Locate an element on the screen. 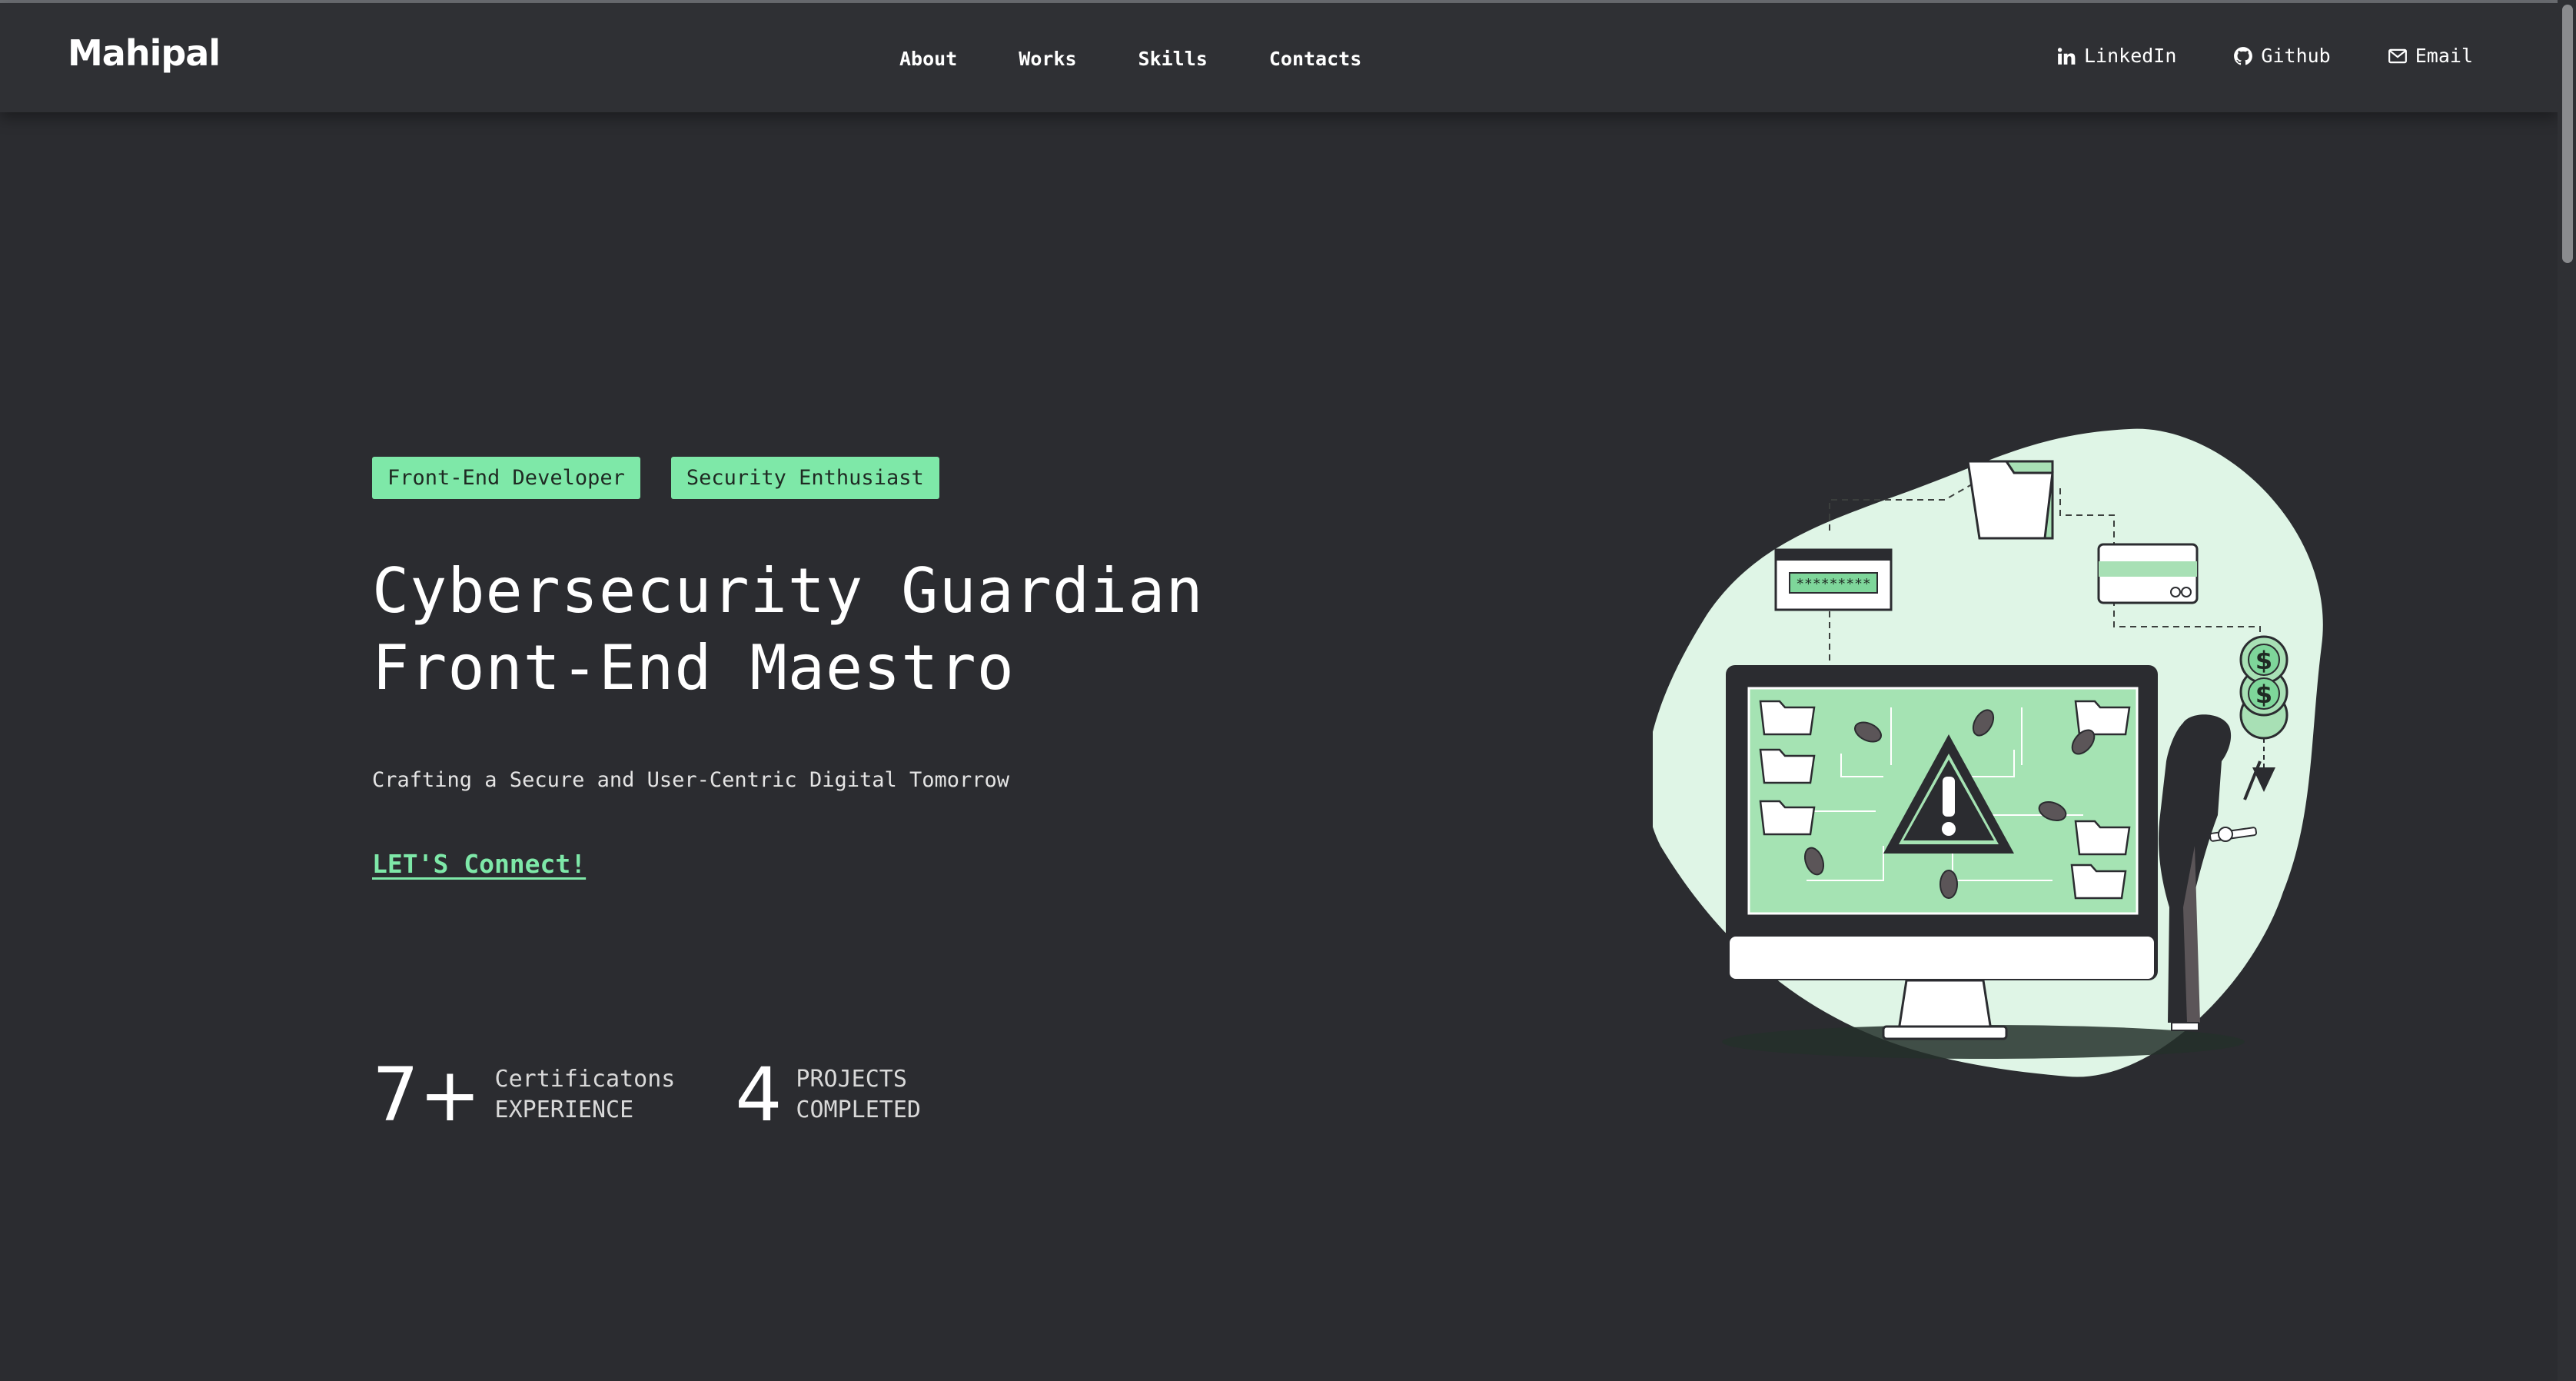 This screenshot has height=1381, width=2576. stat-label-line-1: PROJECTS is located at coordinates (852, 1079).